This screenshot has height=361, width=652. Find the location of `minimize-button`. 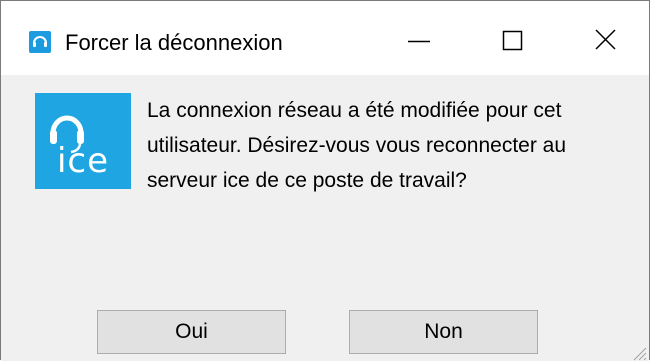

minimize-button is located at coordinates (419, 42).